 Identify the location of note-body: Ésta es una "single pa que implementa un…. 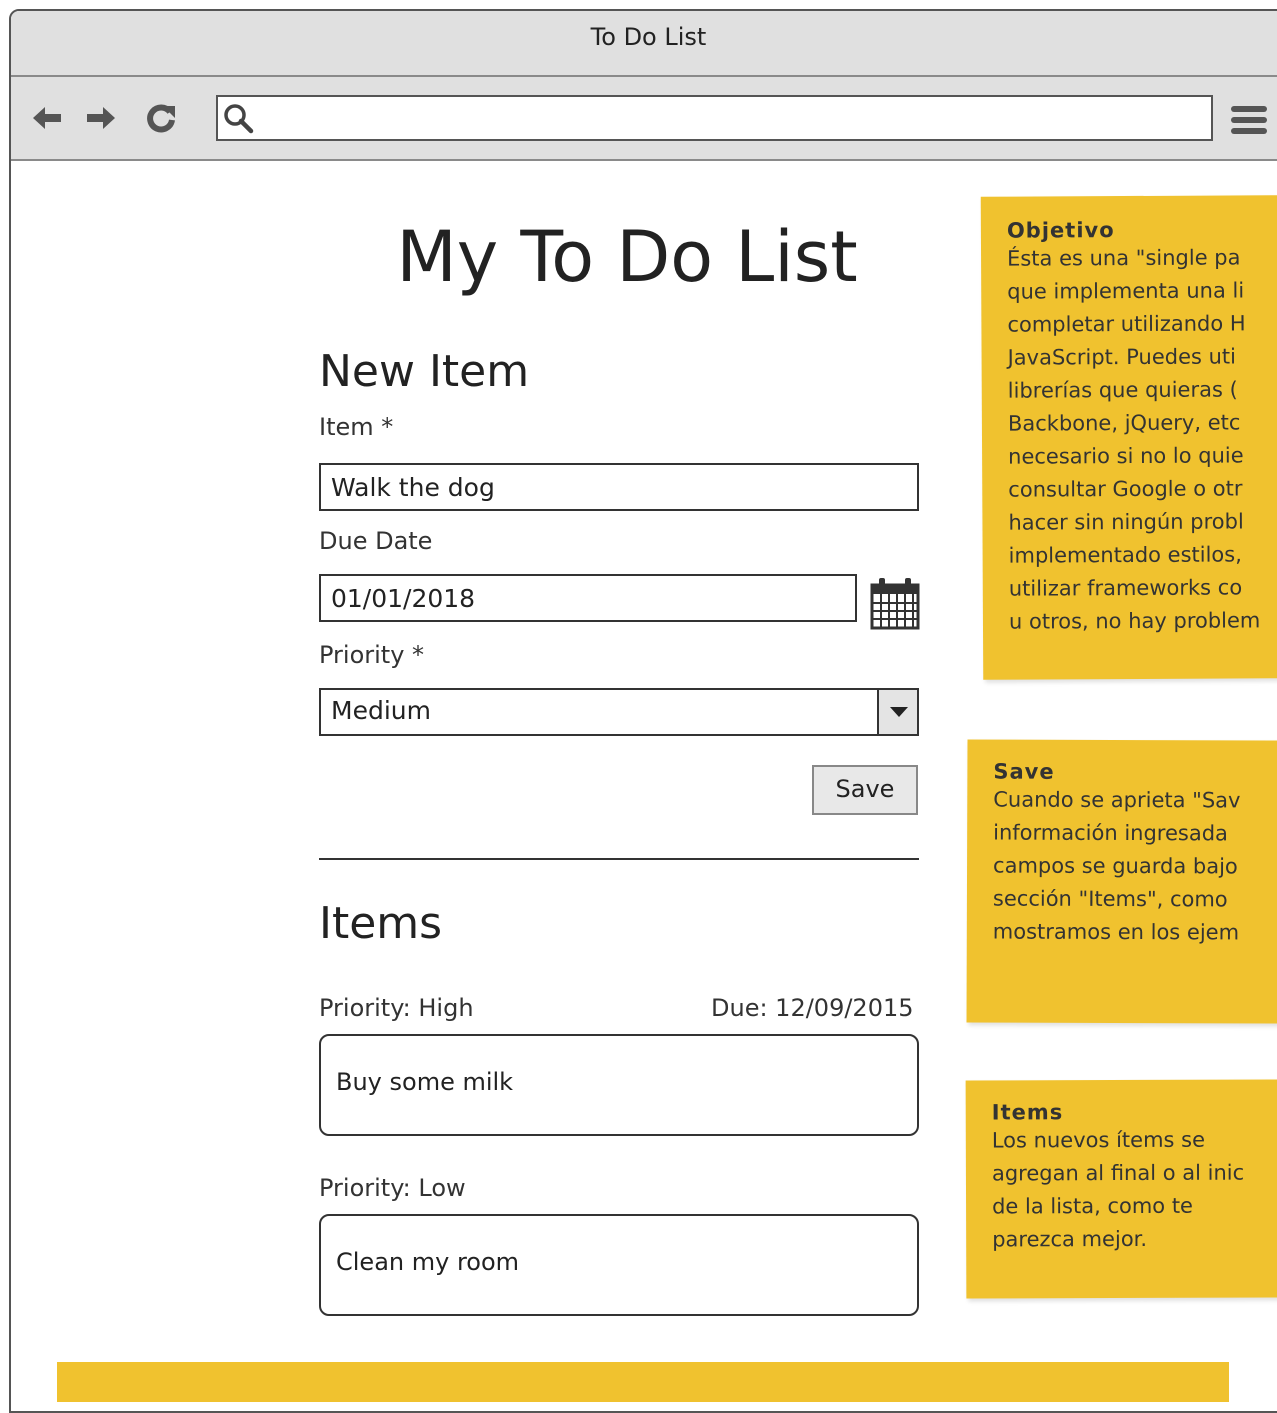
(1133, 439).